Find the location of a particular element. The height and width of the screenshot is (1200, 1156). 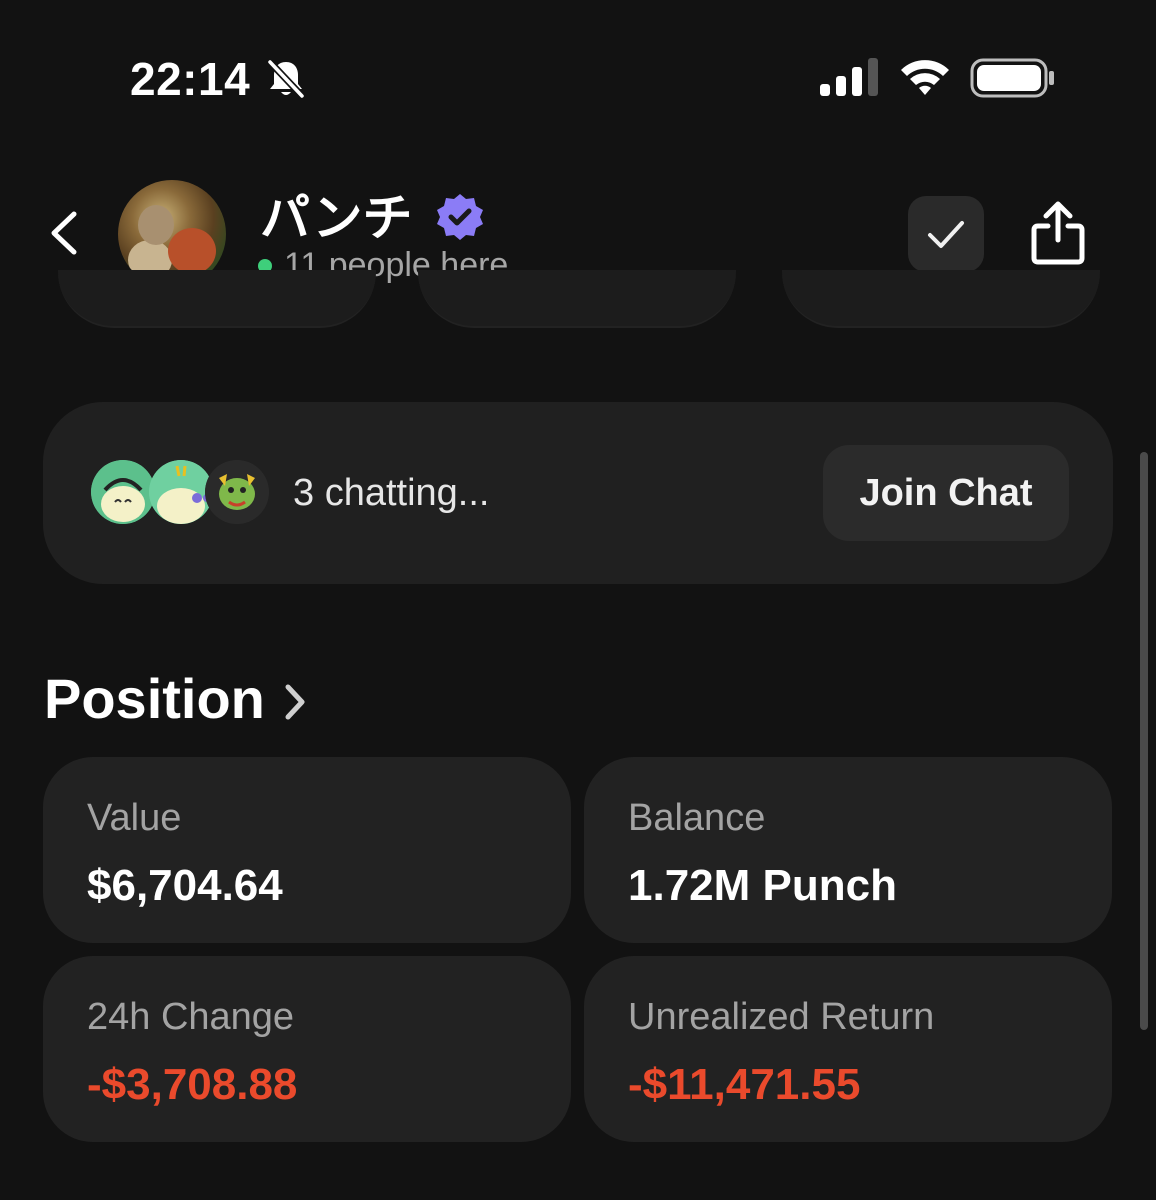

check-icon is located at coordinates (946, 234).